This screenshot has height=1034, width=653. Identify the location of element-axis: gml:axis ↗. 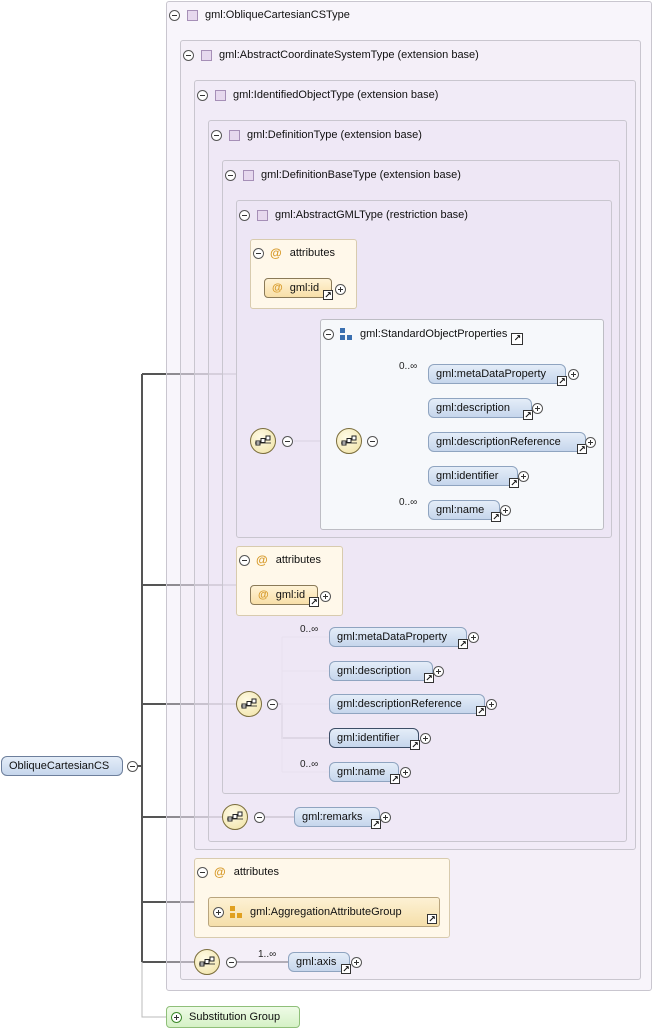
(319, 963).